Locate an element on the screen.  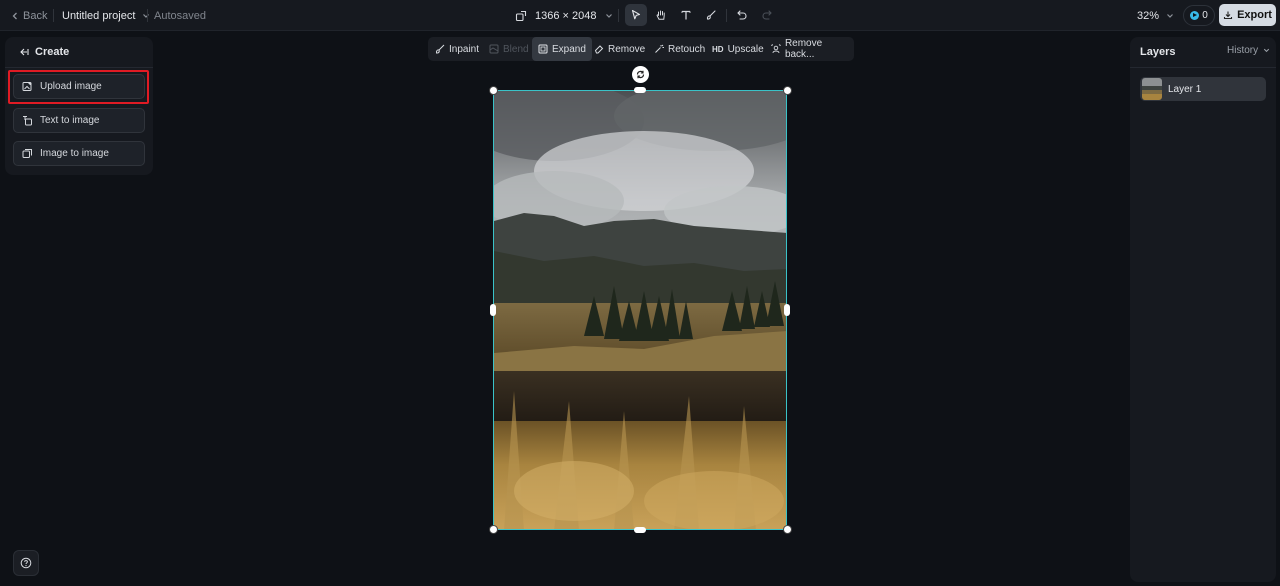
zoom-dropdown: 32% is located at coordinates (1156, 15).